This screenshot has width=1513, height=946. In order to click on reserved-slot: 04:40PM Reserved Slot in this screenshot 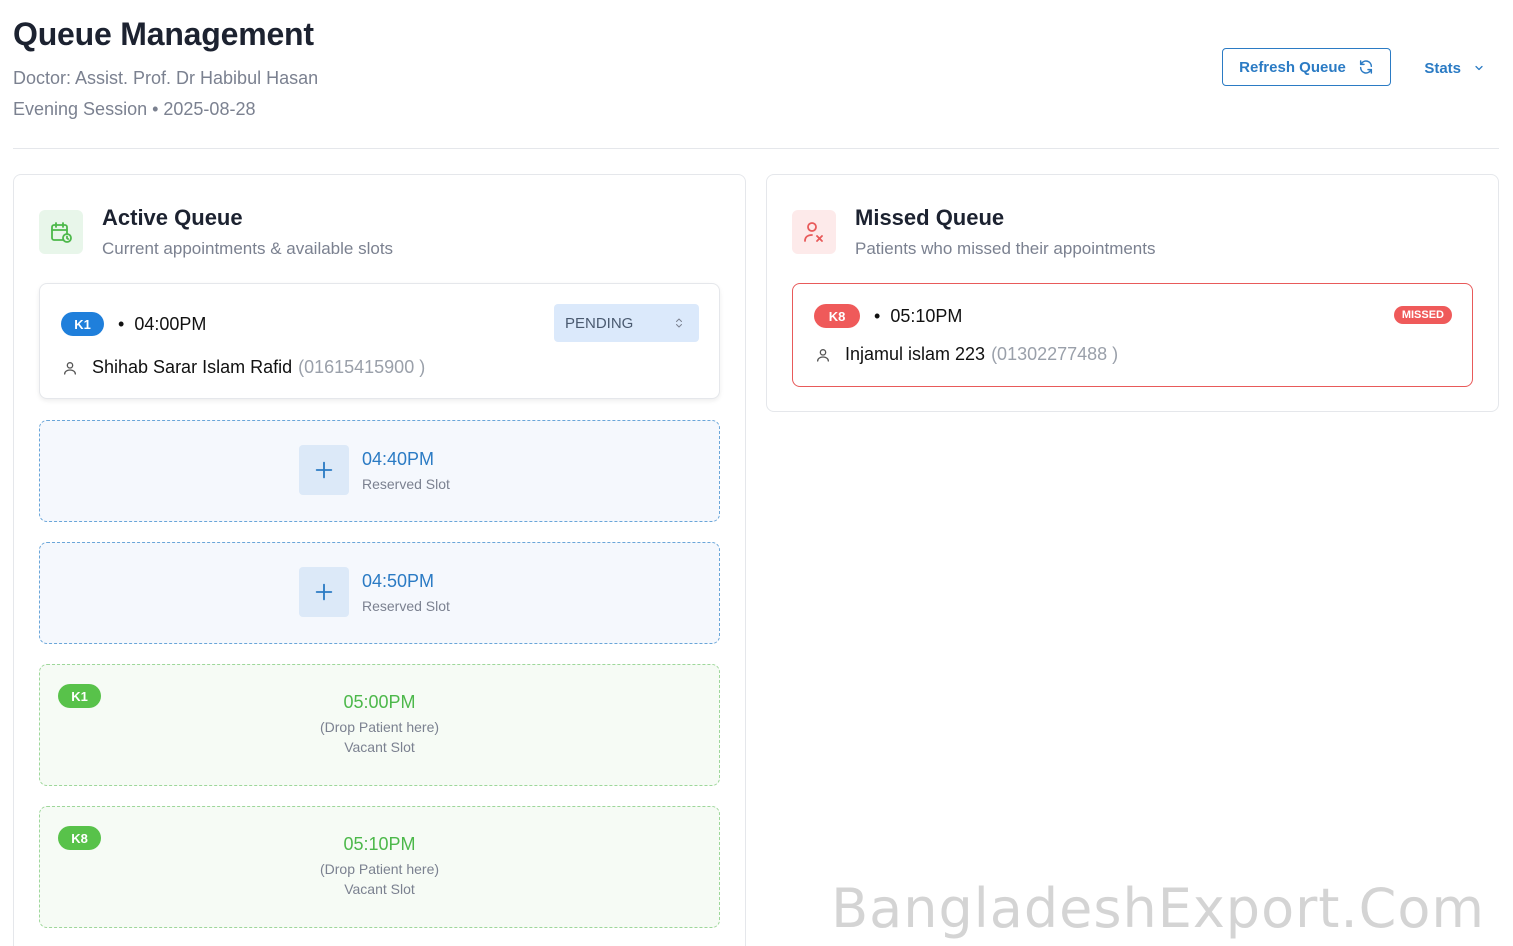, I will do `click(379, 471)`.